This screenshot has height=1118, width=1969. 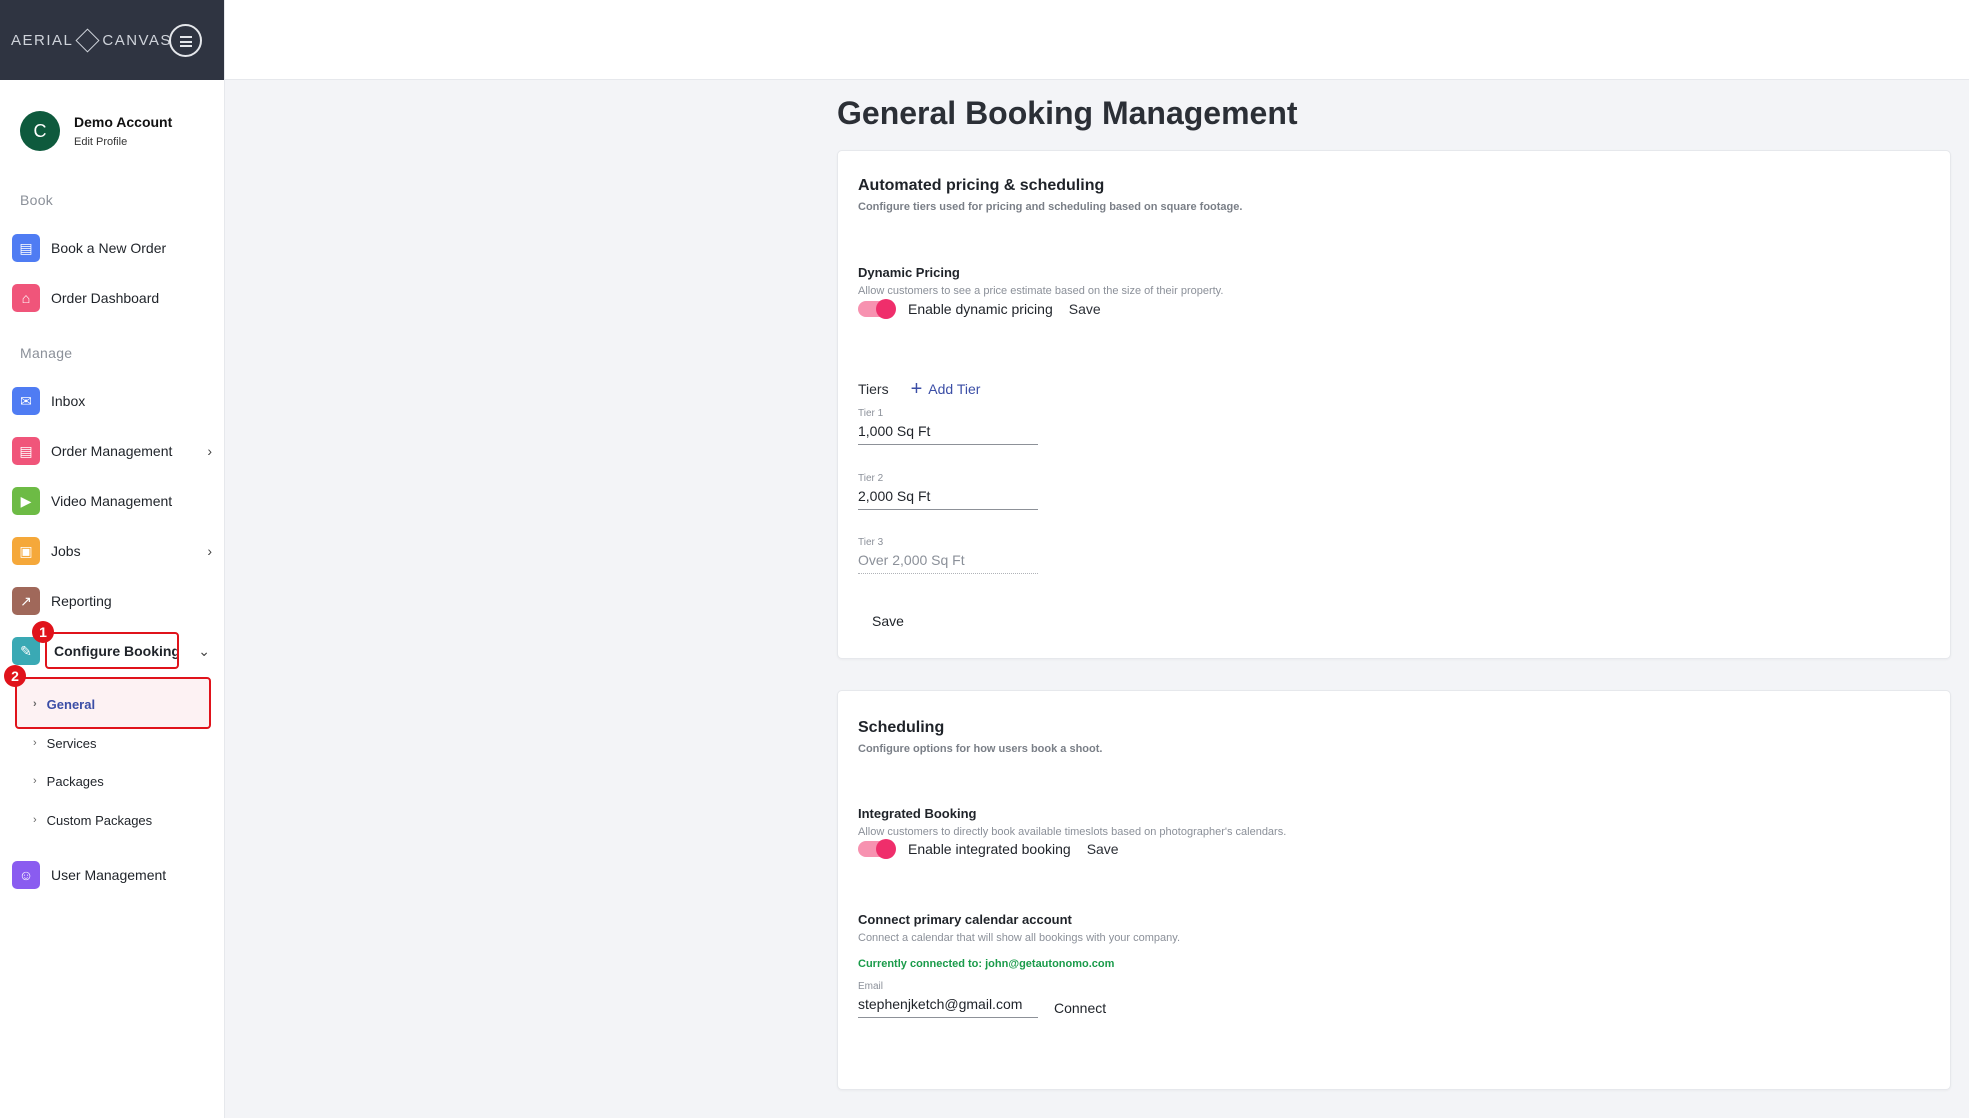 I want to click on chart-icon: ↗, so click(x=26, y=601).